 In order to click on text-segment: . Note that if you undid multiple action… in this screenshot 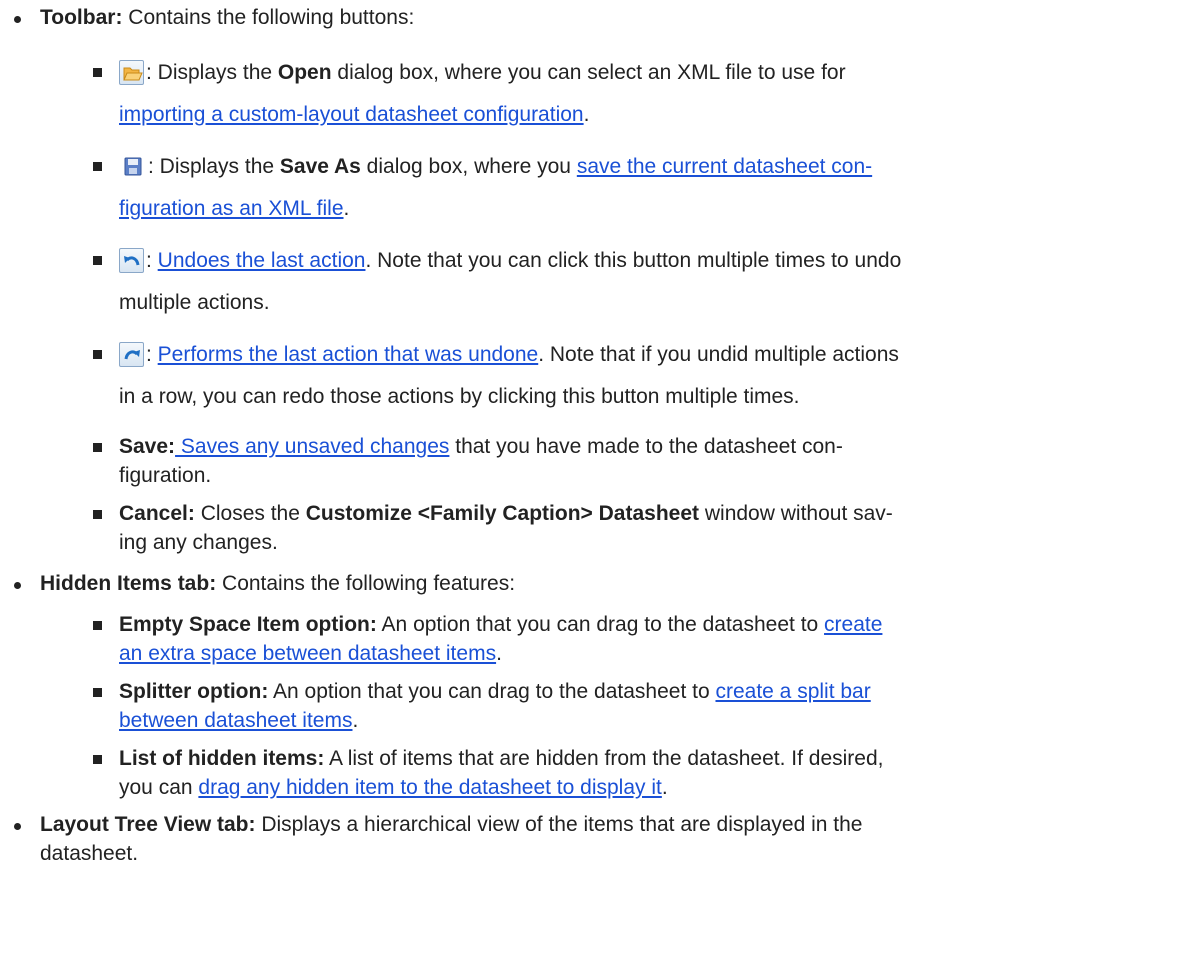, I will do `click(718, 354)`.